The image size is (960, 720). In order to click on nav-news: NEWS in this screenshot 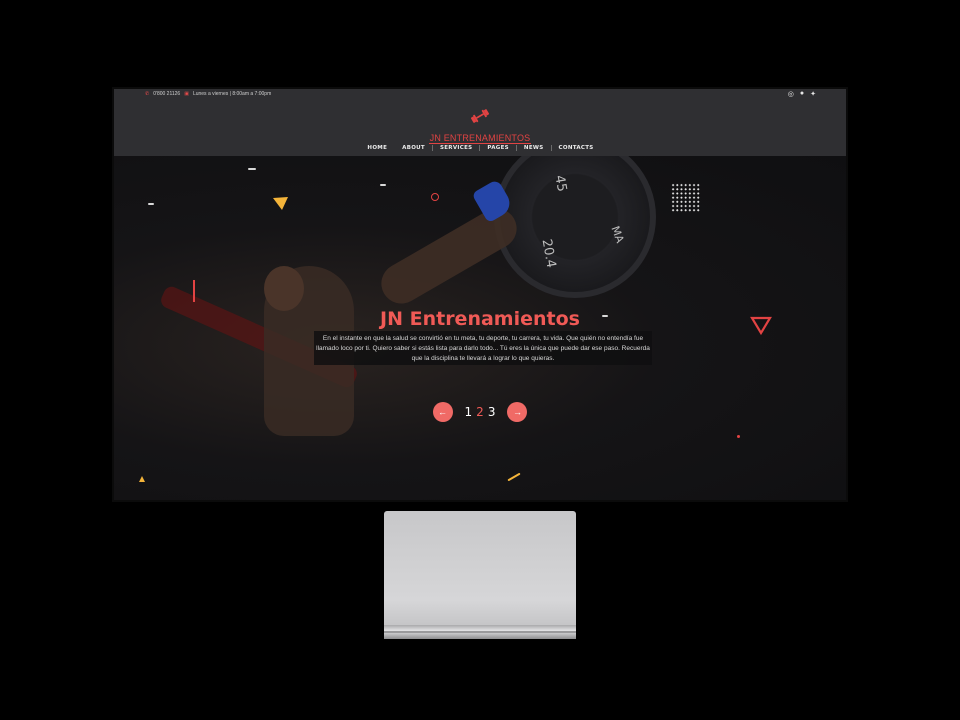, I will do `click(533, 148)`.